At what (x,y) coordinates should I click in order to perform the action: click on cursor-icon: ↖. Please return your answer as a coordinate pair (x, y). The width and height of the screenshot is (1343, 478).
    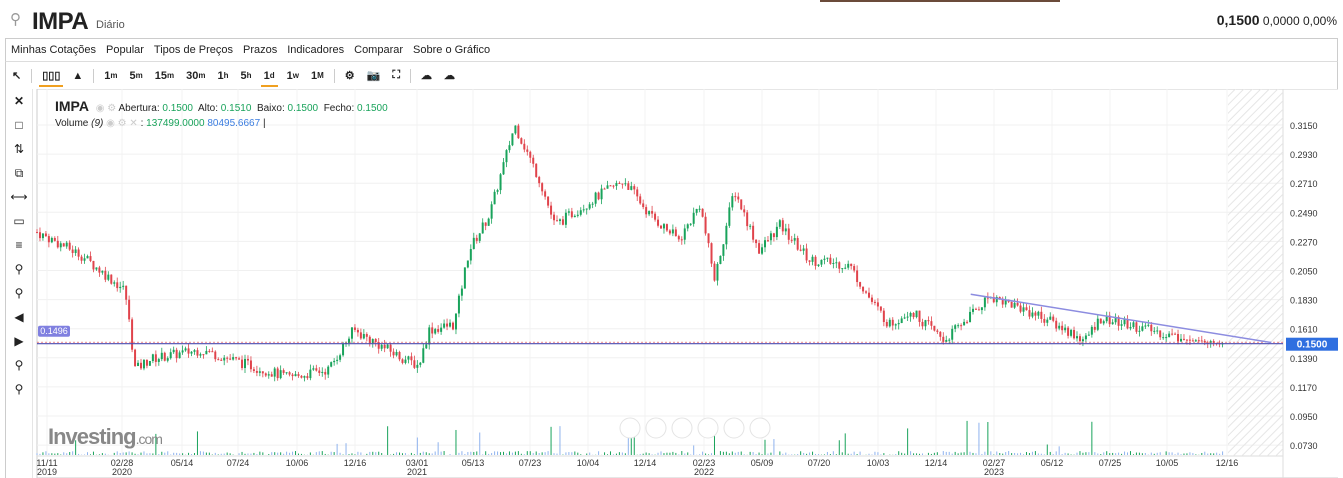
    Looking at the image, I should click on (16, 75).